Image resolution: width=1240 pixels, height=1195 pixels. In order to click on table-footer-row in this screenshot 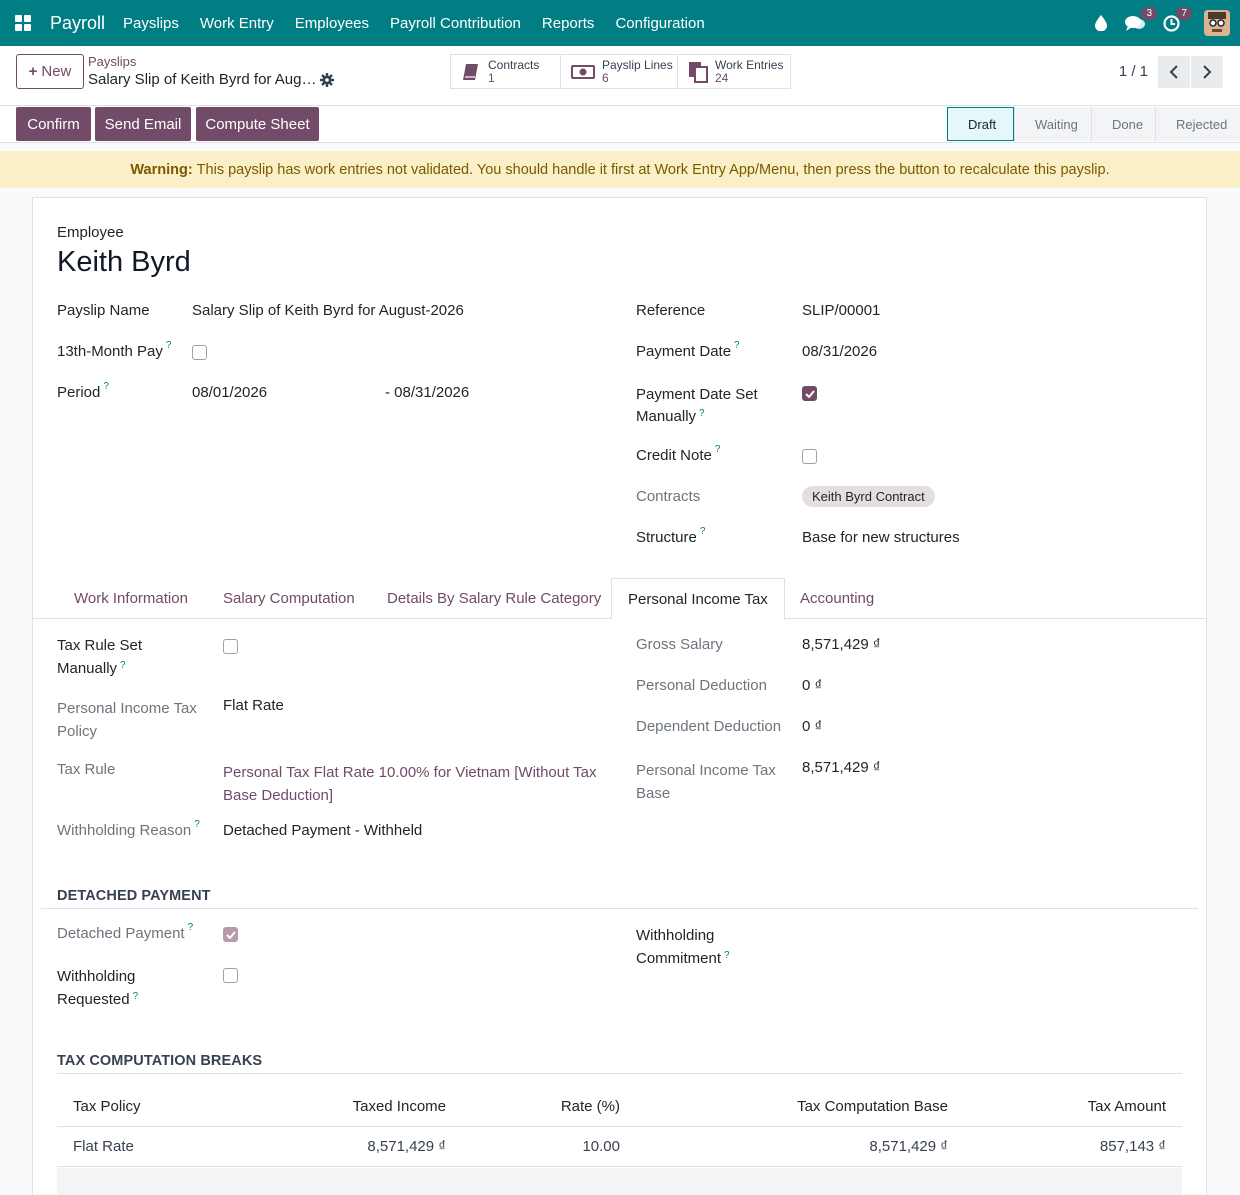, I will do `click(619, 1181)`.